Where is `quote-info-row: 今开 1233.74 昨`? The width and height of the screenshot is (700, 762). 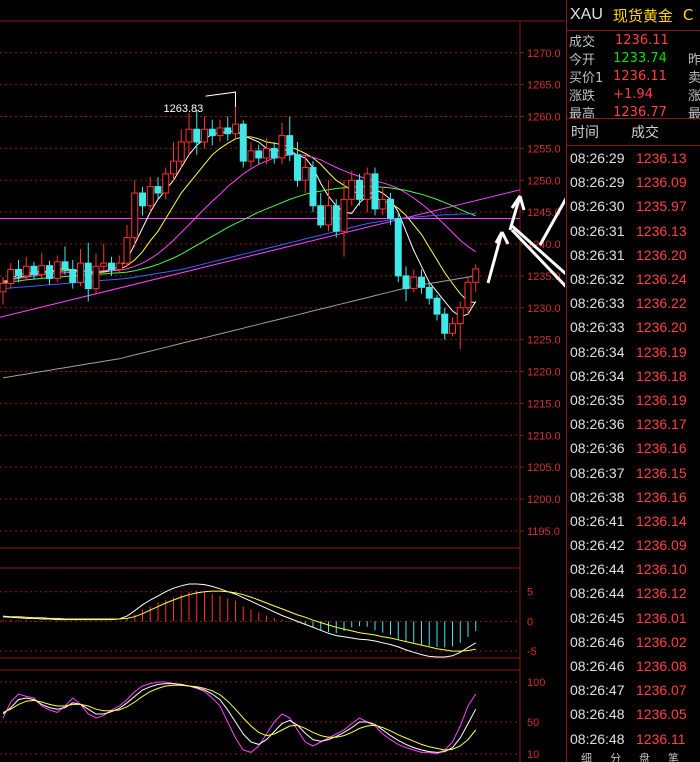
quote-info-row: 今开 1233.74 昨 is located at coordinates (633, 58).